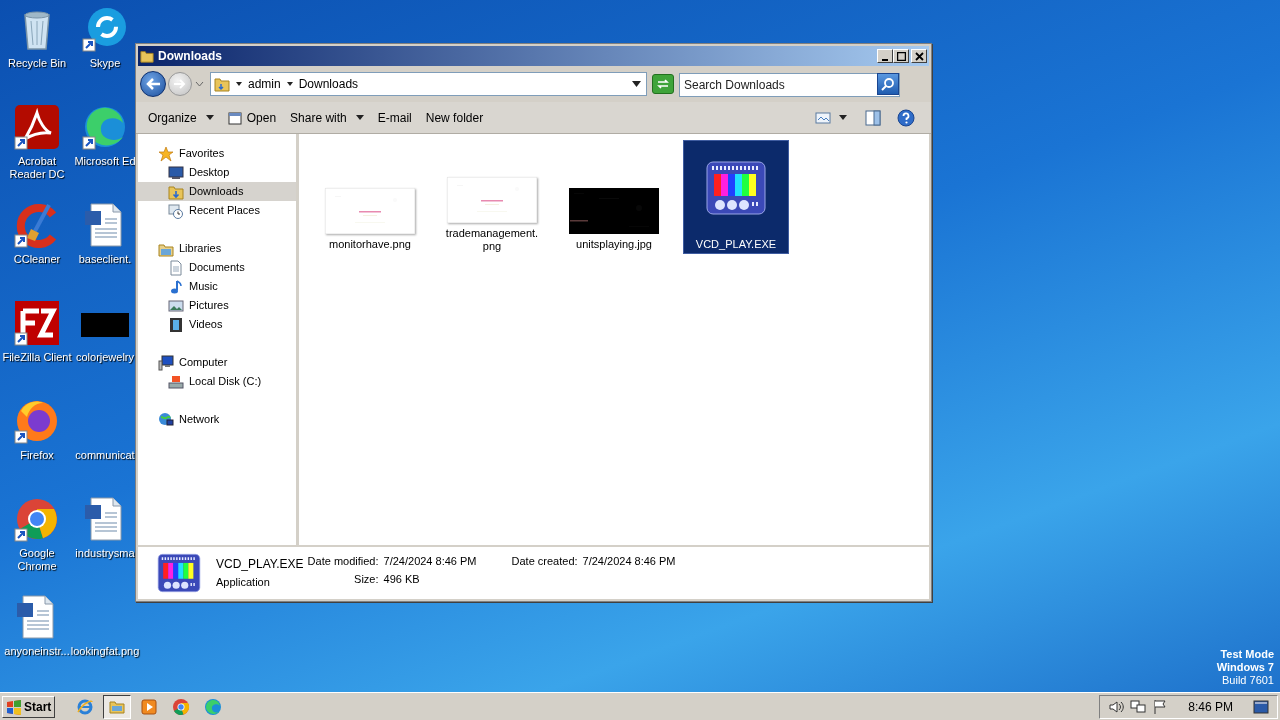  What do you see at coordinates (105, 544) in the screenshot?
I see `desktop-icon: industrysma` at bounding box center [105, 544].